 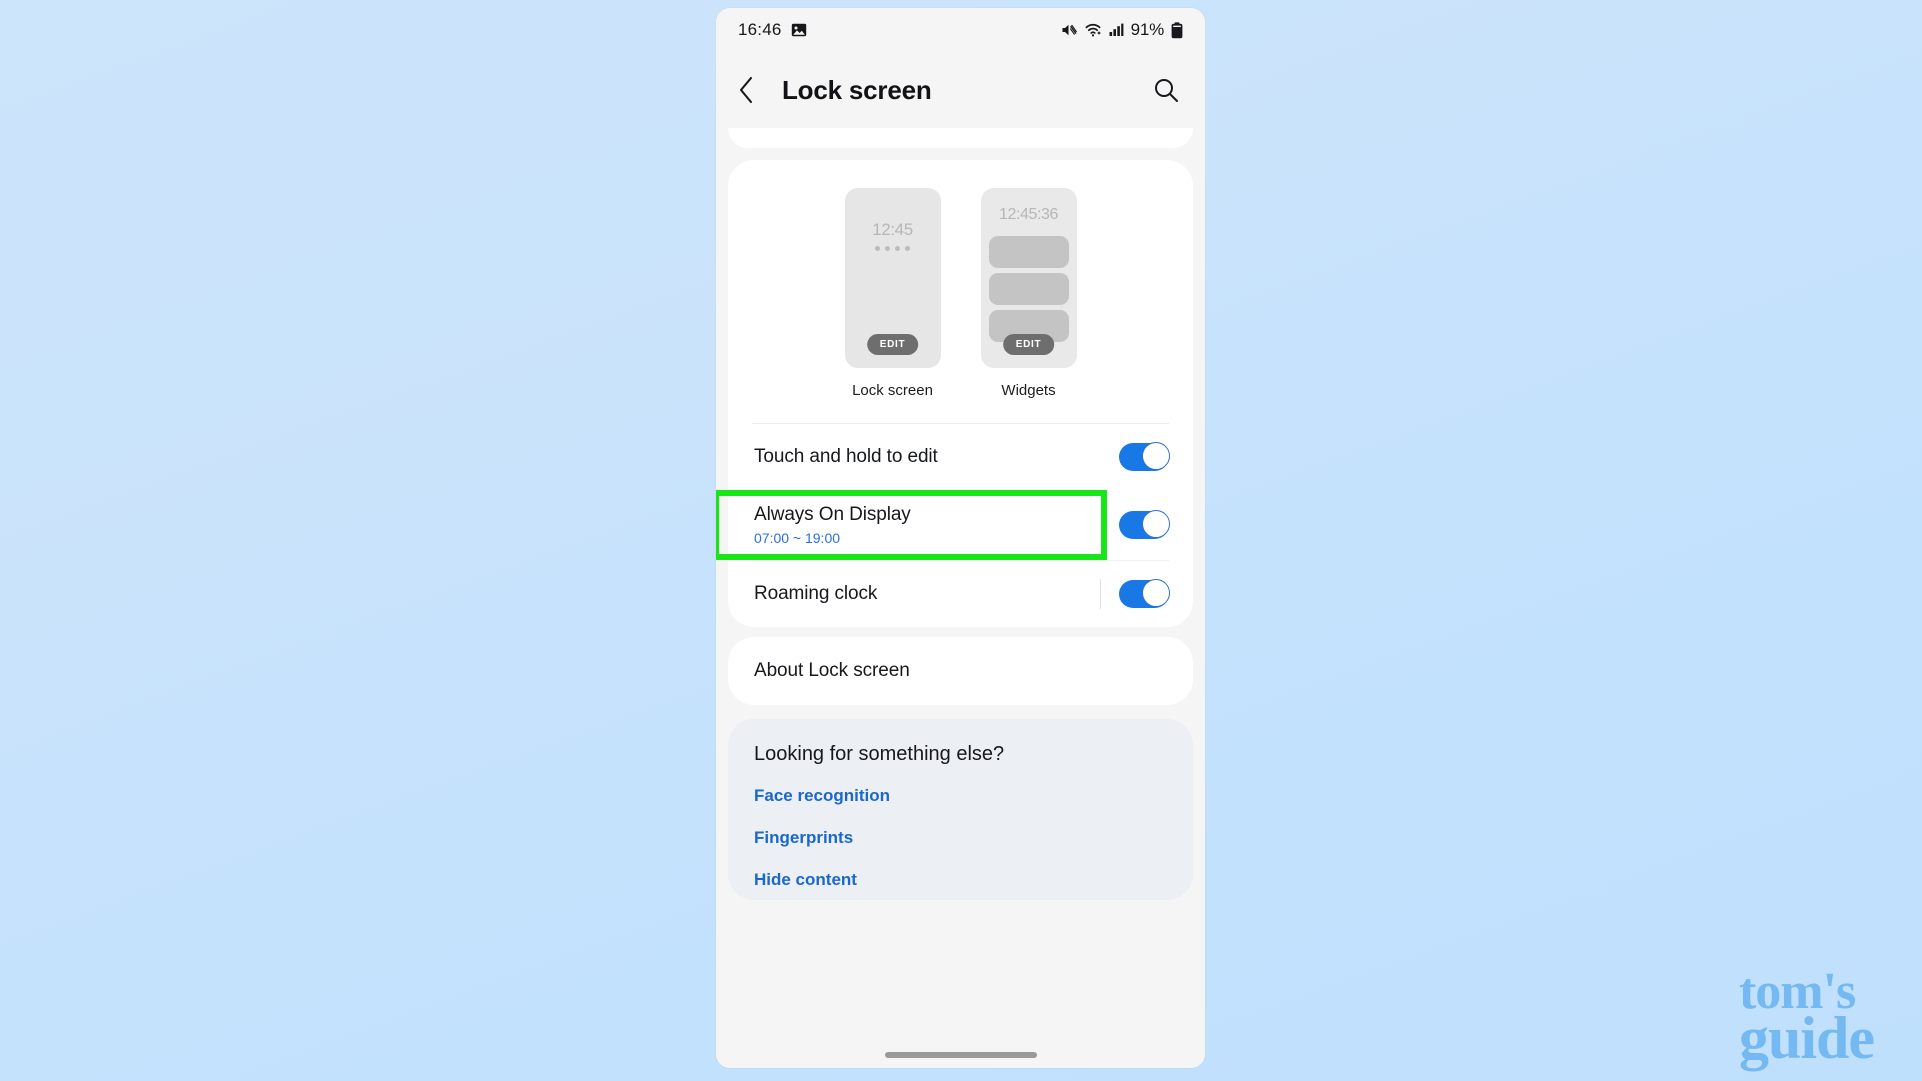 What do you see at coordinates (857, 89) in the screenshot?
I see `page-title: Lock screen` at bounding box center [857, 89].